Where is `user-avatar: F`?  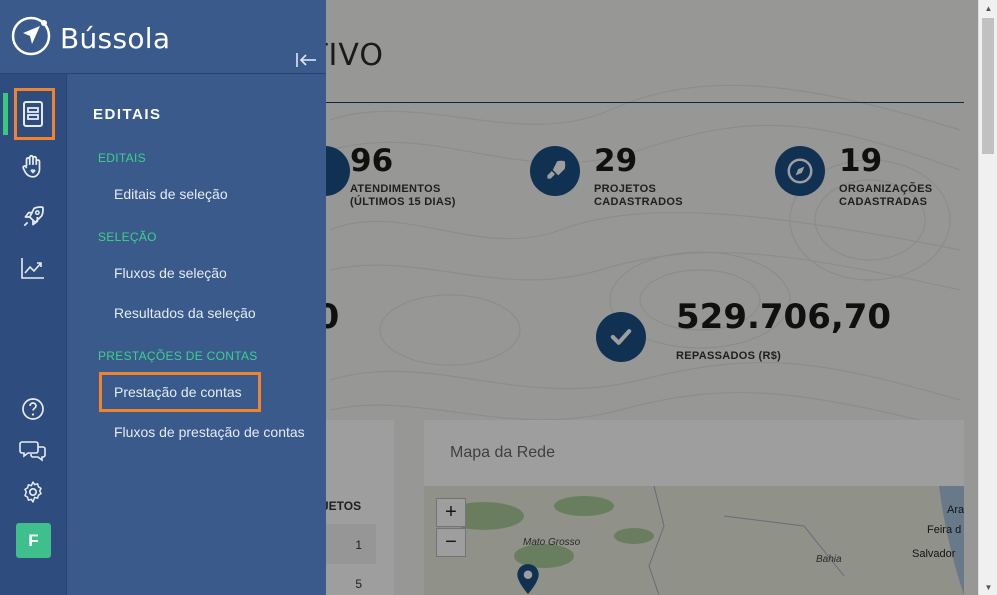
user-avatar: F is located at coordinates (33, 540).